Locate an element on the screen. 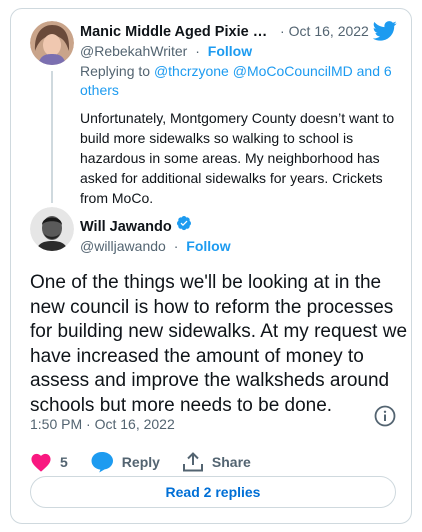 The width and height of the screenshot is (422, 532). author-handle: @willjawando is located at coordinates (123, 246).